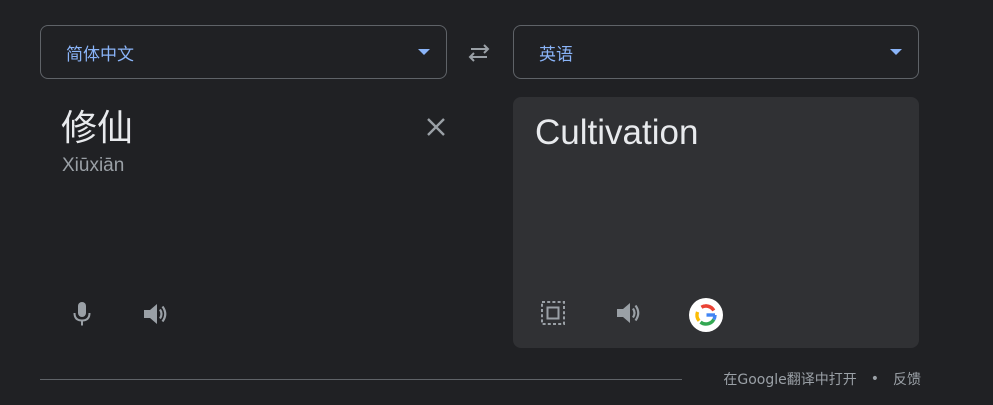 Image resolution: width=993 pixels, height=405 pixels. I want to click on swap-languages-button, so click(479, 53).